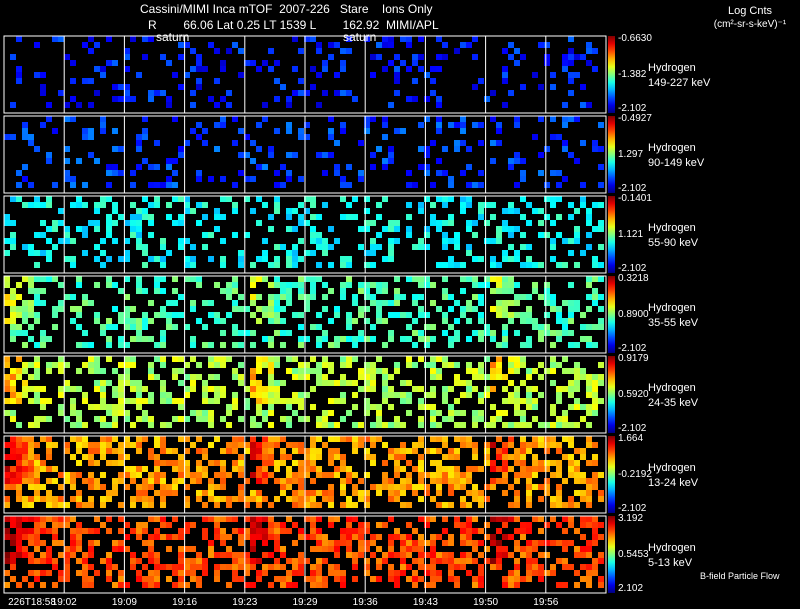 This screenshot has width=800, height=609. I want to click on colorbar-tick-label: 0.5920, so click(633, 394).